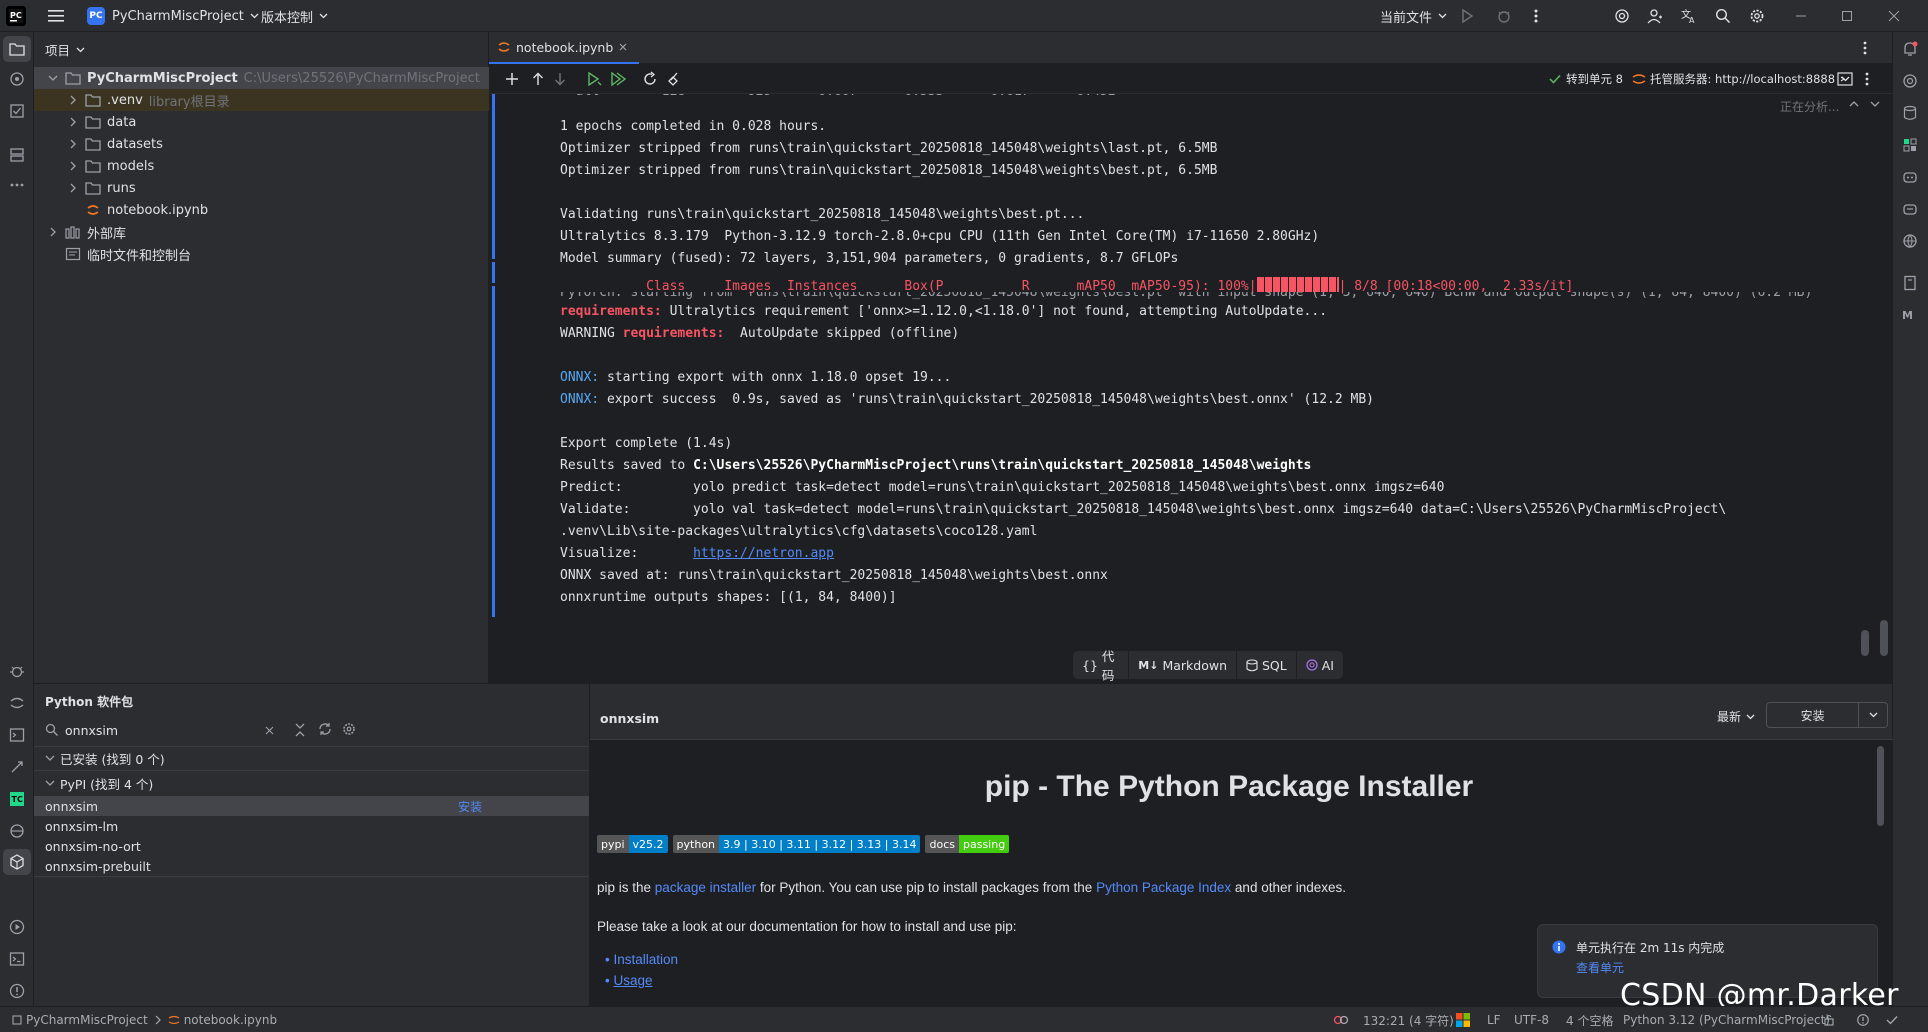 Image resolution: width=1928 pixels, height=1032 pixels. Describe the element at coordinates (261, 144) in the screenshot. I see `tree-row-datasets: datasets` at that location.